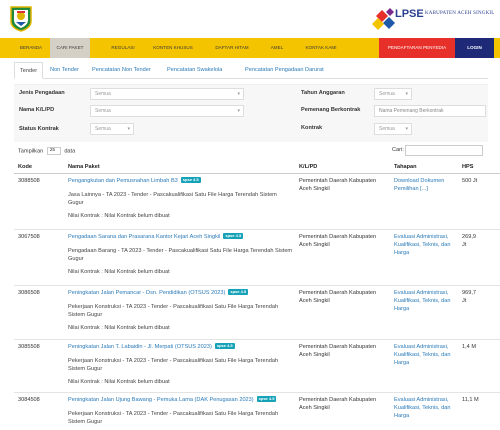  I want to click on nav-kontak-kami: KONTAK KAMI, so click(321, 48).